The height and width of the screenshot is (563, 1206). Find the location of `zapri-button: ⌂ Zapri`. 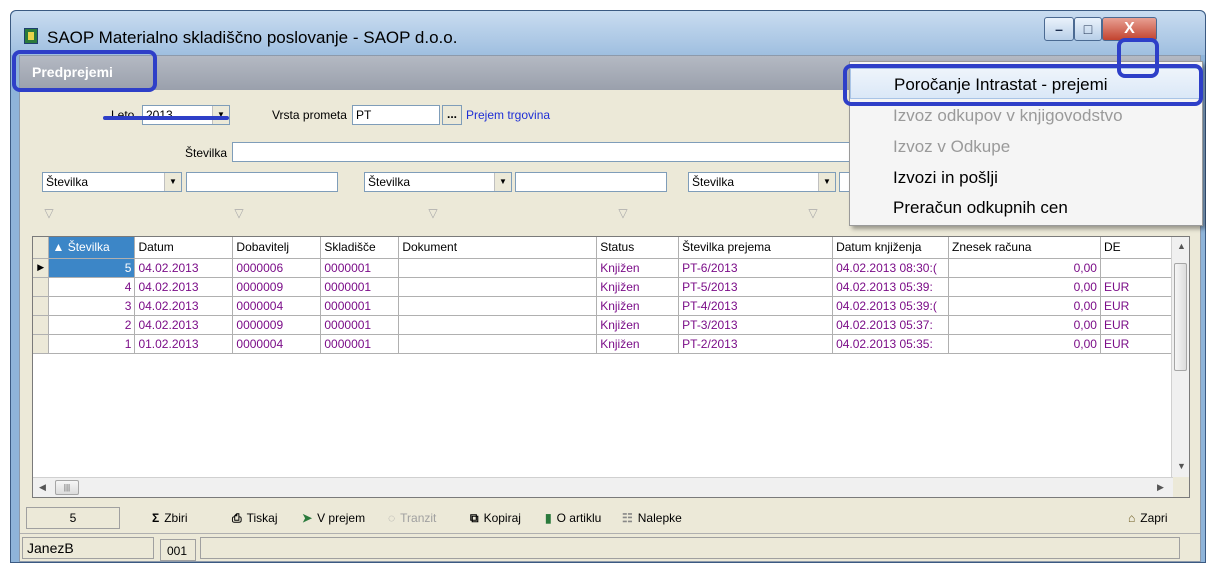

zapri-button: ⌂ Zapri is located at coordinates (1148, 518).